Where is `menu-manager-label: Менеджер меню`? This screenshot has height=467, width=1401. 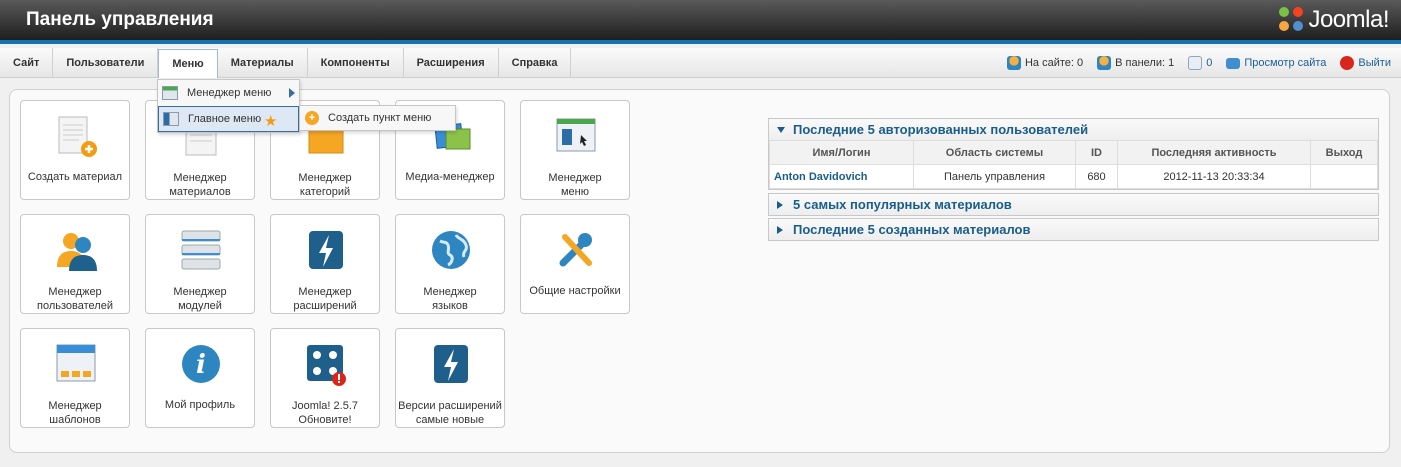 menu-manager-label: Менеджер меню is located at coordinates (229, 93).